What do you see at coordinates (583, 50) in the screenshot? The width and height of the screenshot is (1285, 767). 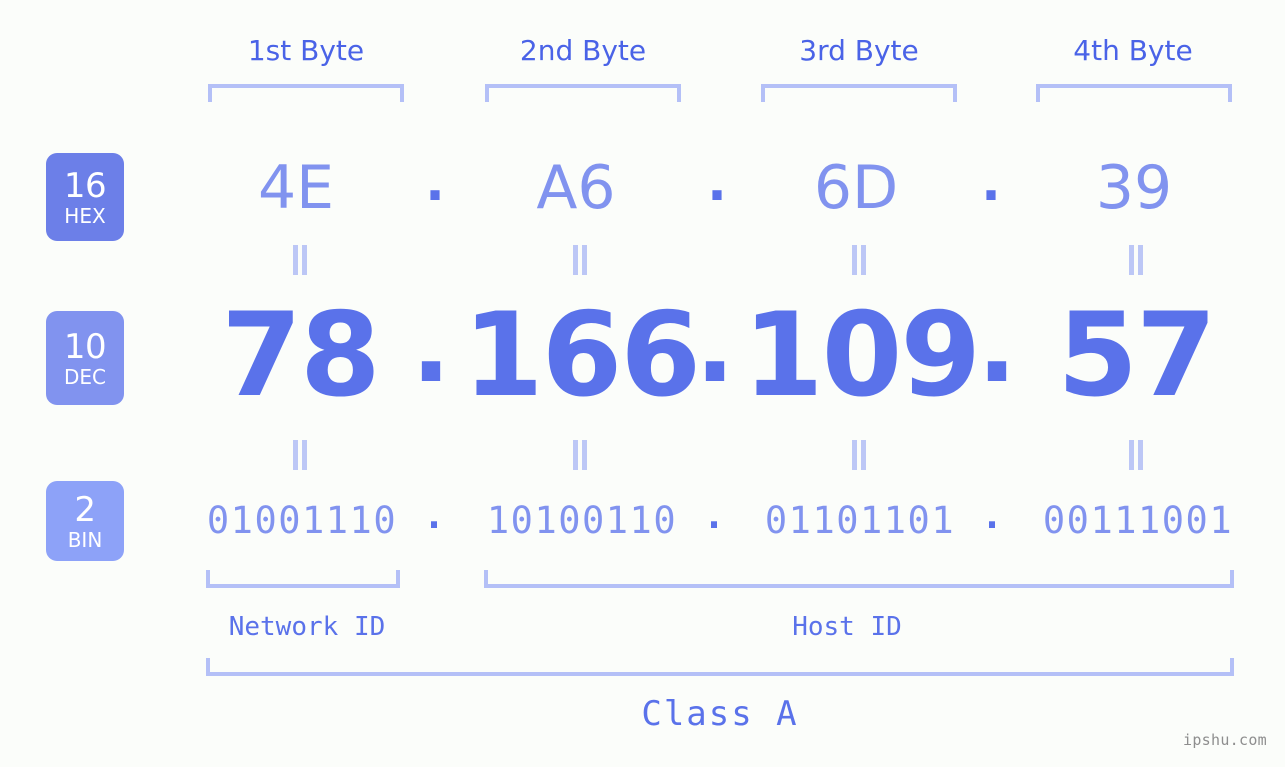 I see `byte-label-2: 2nd Byte` at bounding box center [583, 50].